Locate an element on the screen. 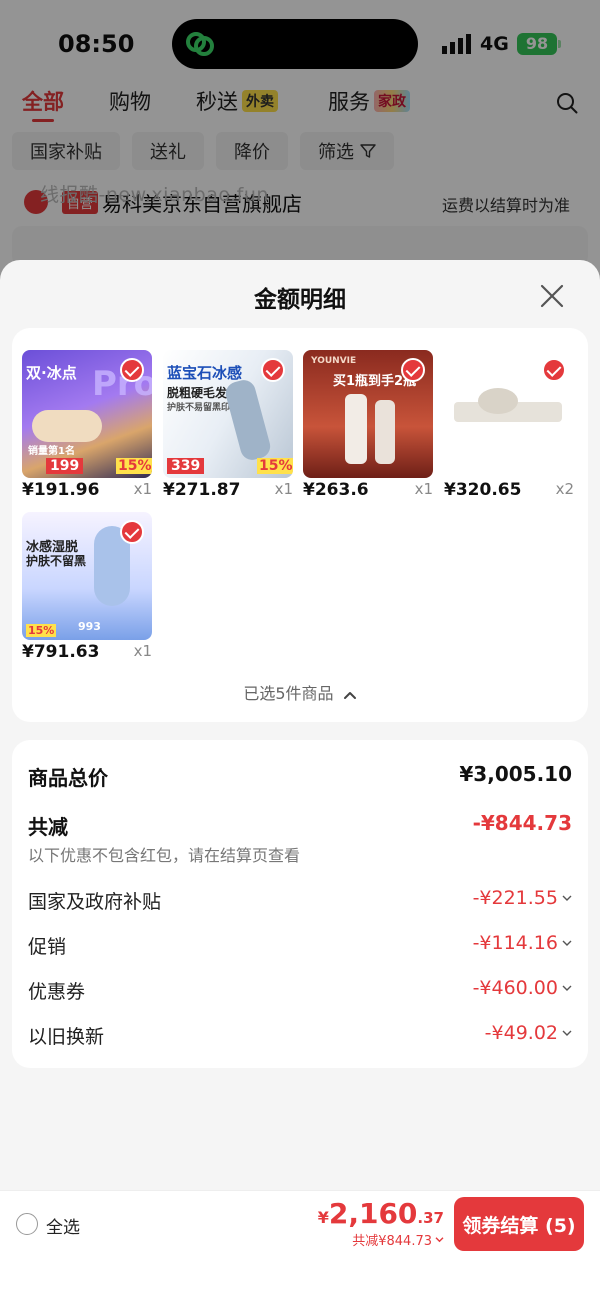 Image resolution: width=600 pixels, height=1303 pixels. discount-row-subsidy: 国家及政府补贴 -¥221.55 is located at coordinates (300, 902).